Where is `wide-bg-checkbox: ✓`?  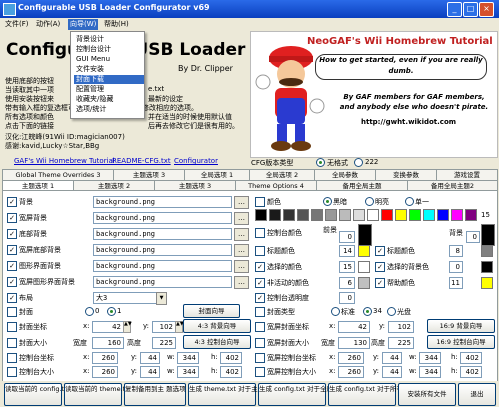 wide-bg-checkbox: ✓ is located at coordinates (12, 218).